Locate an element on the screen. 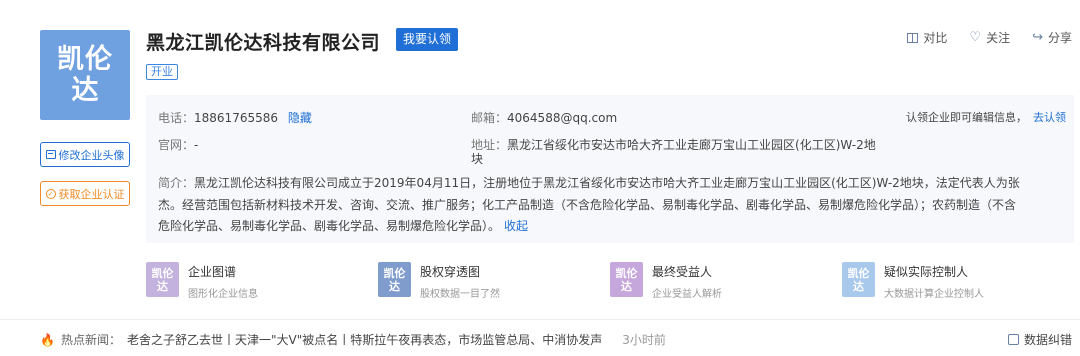 This screenshot has width=1080, height=356. share-button: ↪ 分享 is located at coordinates (1052, 37).